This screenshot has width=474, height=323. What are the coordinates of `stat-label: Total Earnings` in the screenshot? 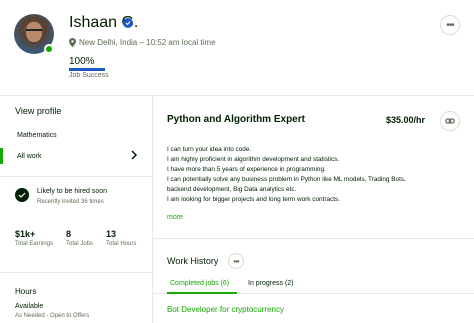 It's located at (34, 244).